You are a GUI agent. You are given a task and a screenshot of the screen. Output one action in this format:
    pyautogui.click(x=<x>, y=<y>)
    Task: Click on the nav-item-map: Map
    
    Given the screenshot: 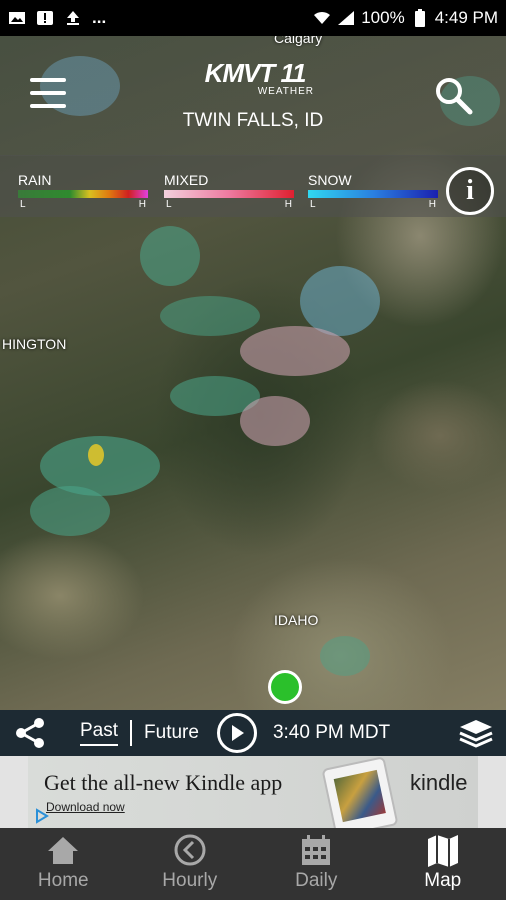 What is the action you would take?
    pyautogui.click(x=443, y=864)
    